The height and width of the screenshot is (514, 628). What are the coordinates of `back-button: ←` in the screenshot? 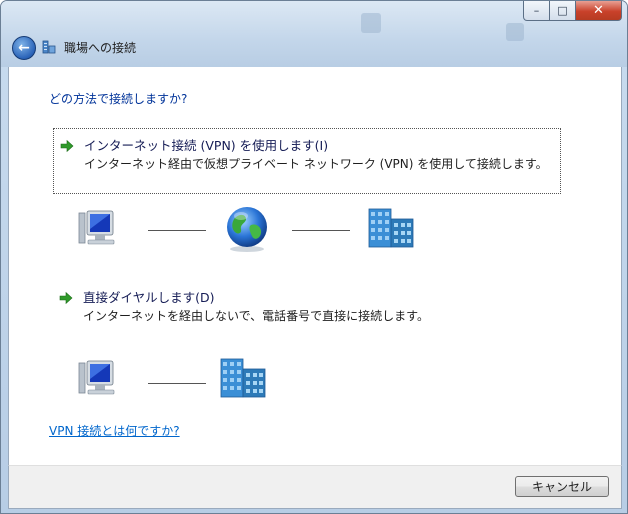 It's located at (24, 48).